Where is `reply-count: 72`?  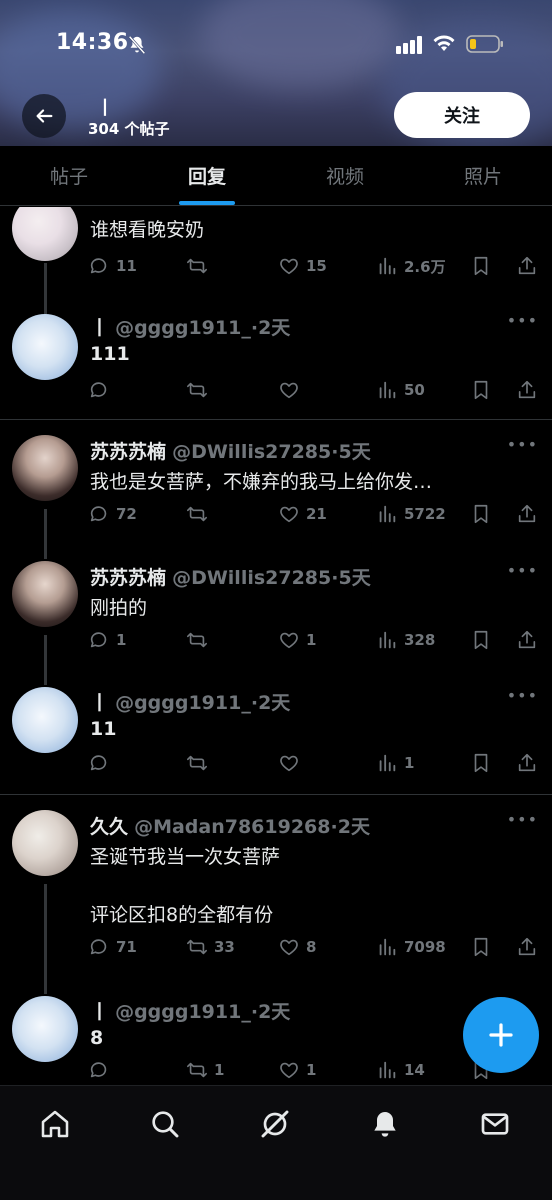 reply-count: 72 is located at coordinates (126, 514).